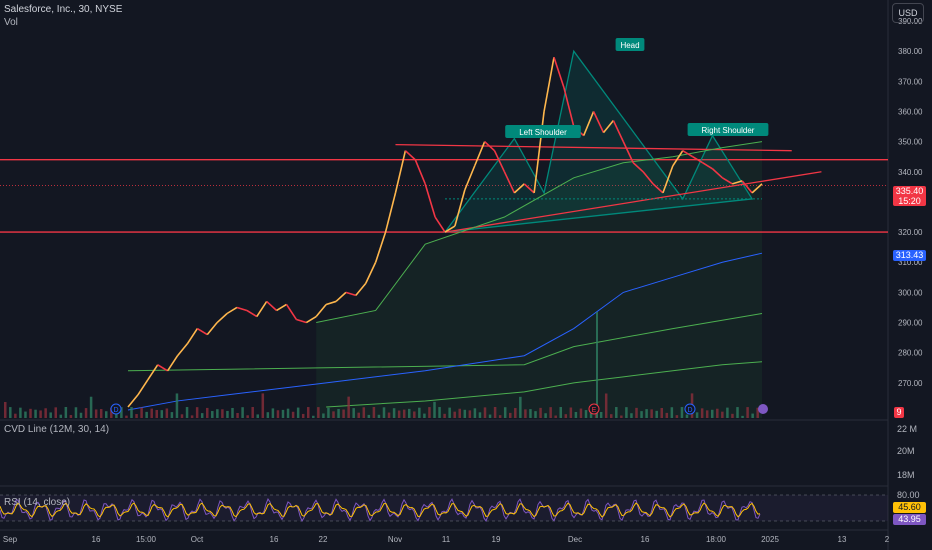 The image size is (932, 550). What do you see at coordinates (899, 412) in the screenshot?
I see `volume-tag: 9` at bounding box center [899, 412].